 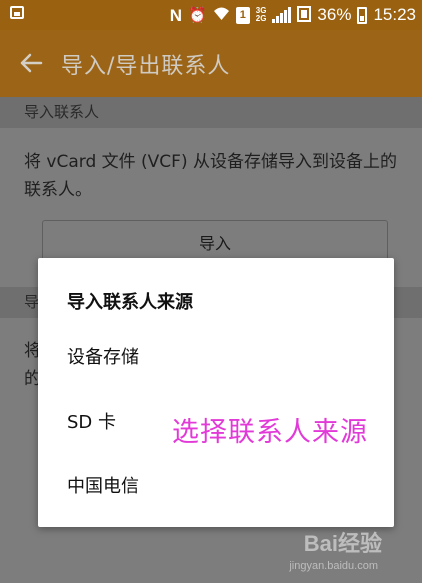 I want to click on baidu-watermark: Bai经验 jingyan.baidu.com, so click(x=329, y=553).